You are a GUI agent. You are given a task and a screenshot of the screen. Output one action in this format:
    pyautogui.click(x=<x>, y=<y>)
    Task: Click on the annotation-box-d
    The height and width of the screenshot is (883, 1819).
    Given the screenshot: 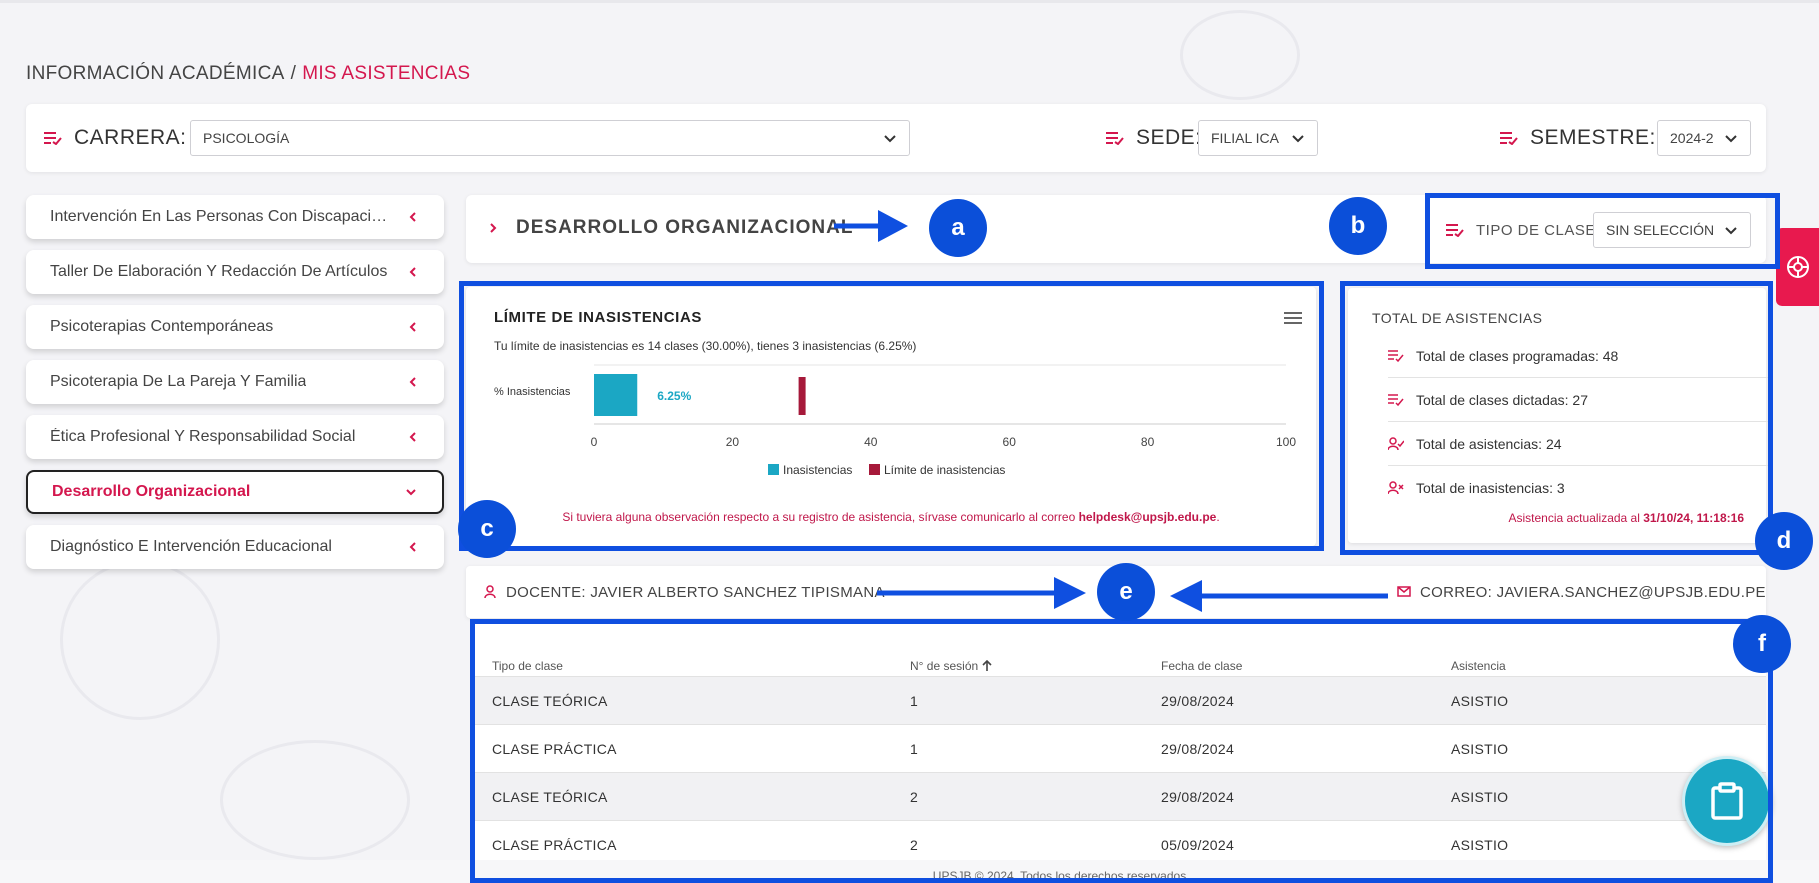 What is the action you would take?
    pyautogui.click(x=1556, y=418)
    